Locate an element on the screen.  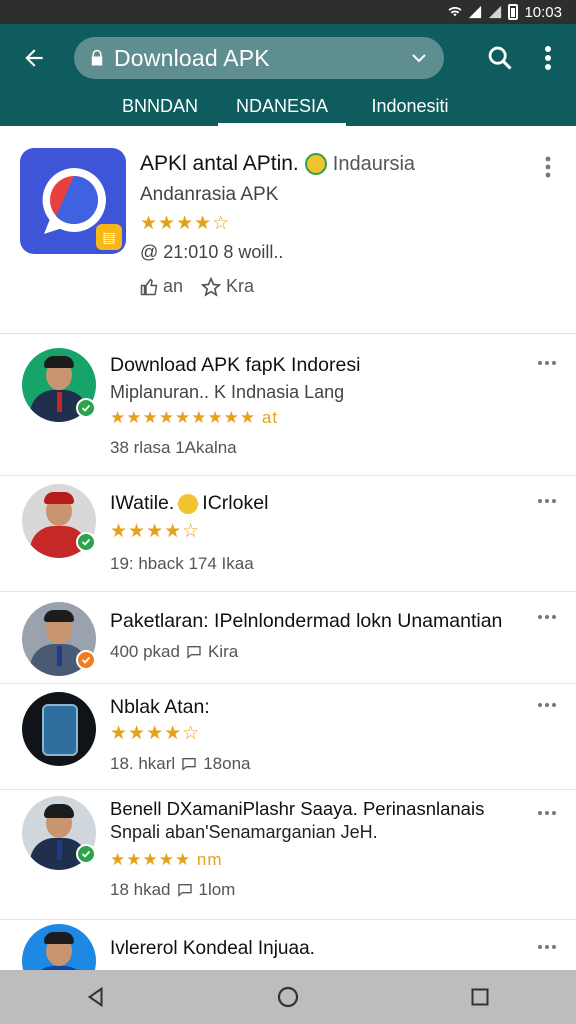
nav-home-icon is located at coordinates (288, 997).